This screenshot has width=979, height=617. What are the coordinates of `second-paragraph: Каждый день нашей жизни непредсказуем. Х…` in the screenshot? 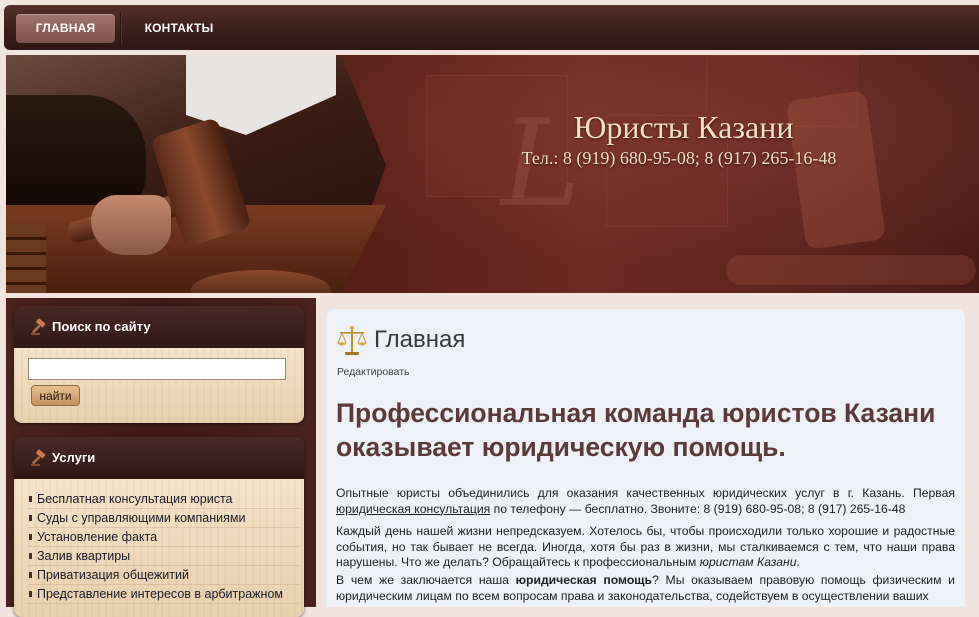 It's located at (645, 547).